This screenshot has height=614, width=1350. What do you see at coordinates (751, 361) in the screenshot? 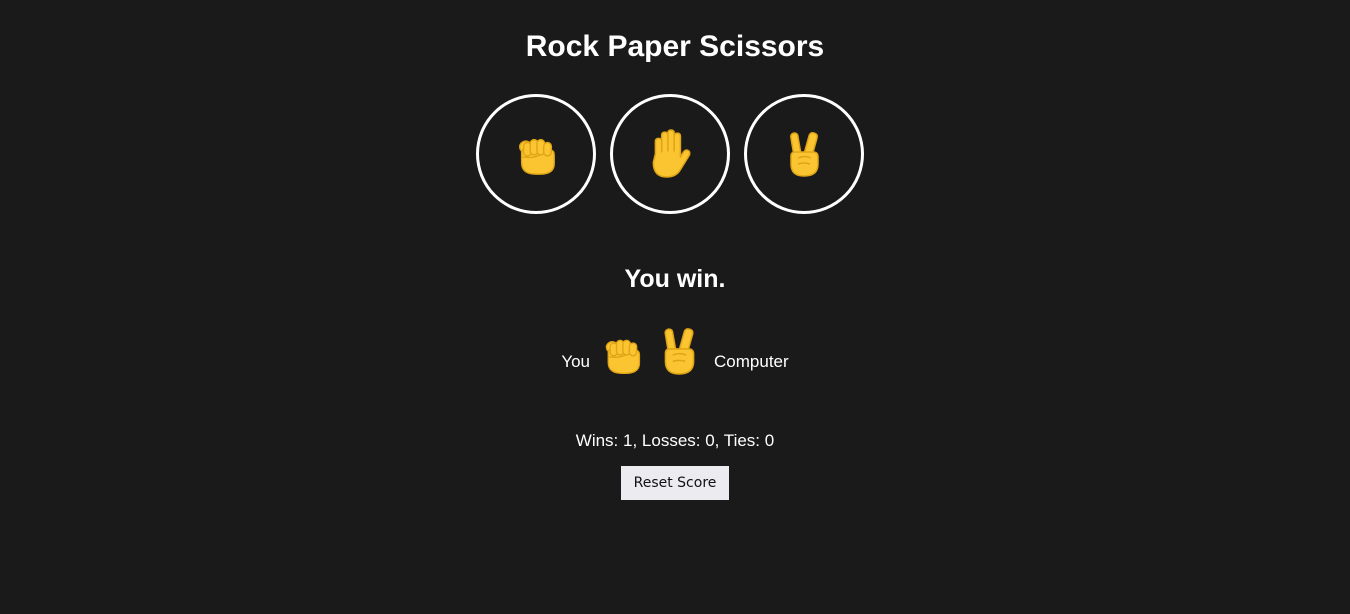
I see `computer-label: Computer` at bounding box center [751, 361].